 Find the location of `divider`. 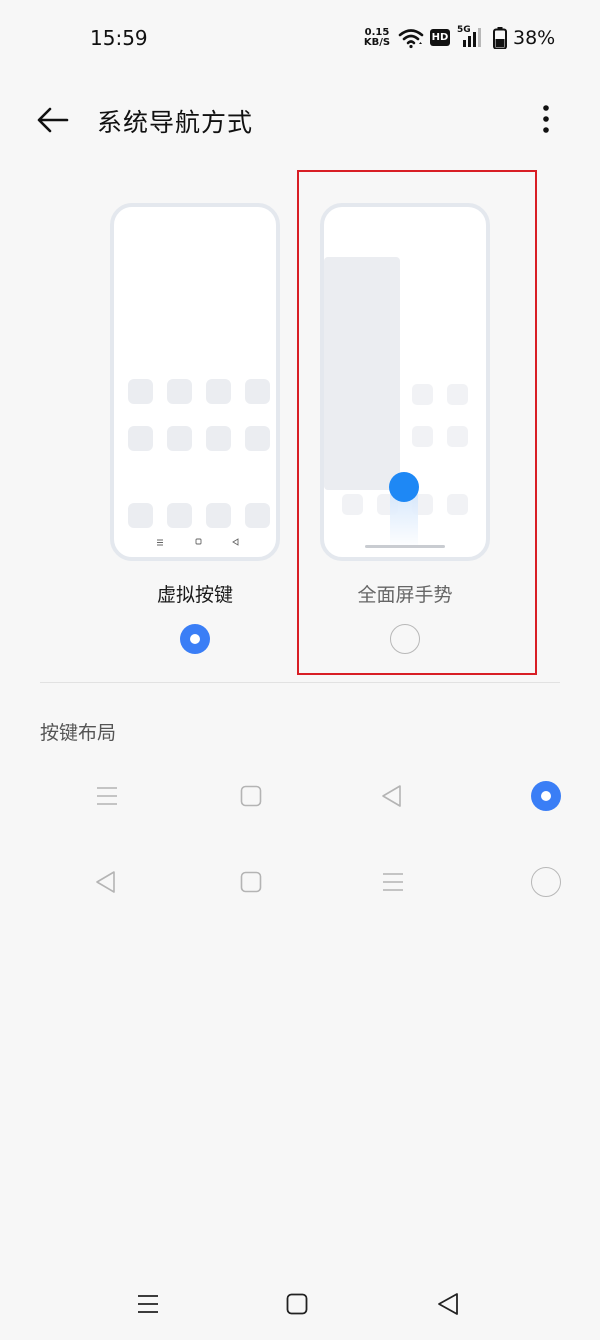

divider is located at coordinates (300, 682).